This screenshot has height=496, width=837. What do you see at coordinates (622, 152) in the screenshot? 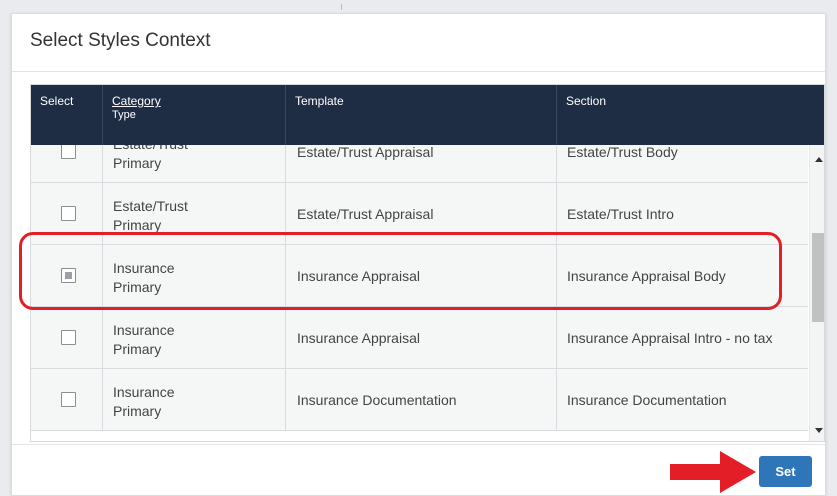
I see `section-cell: Estate/Trust Body` at bounding box center [622, 152].